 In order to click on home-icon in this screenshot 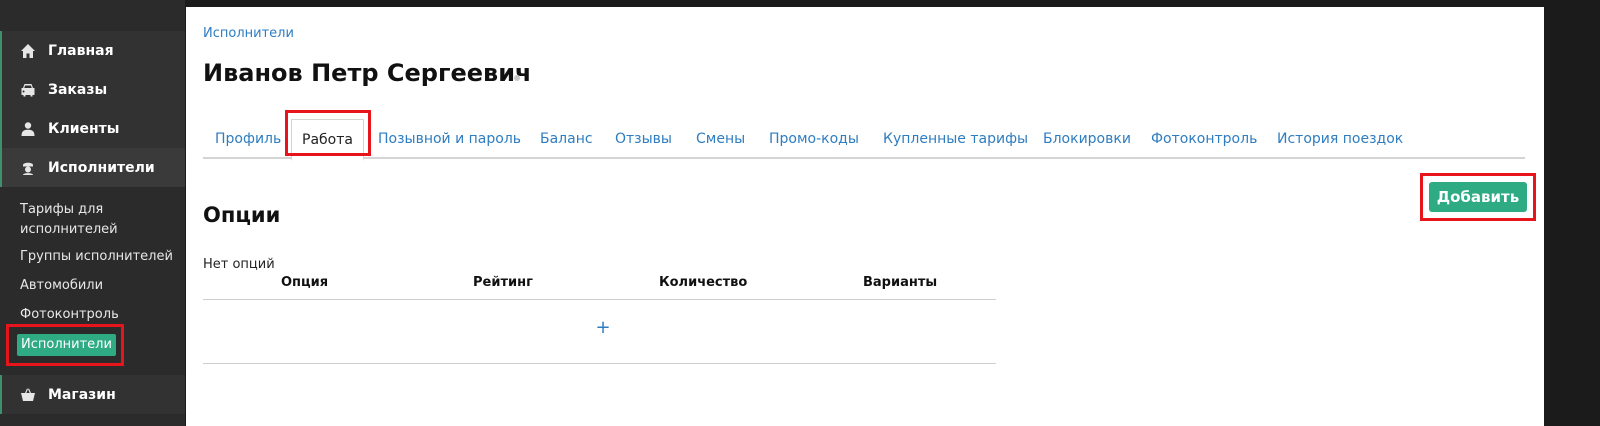, I will do `click(28, 51)`.